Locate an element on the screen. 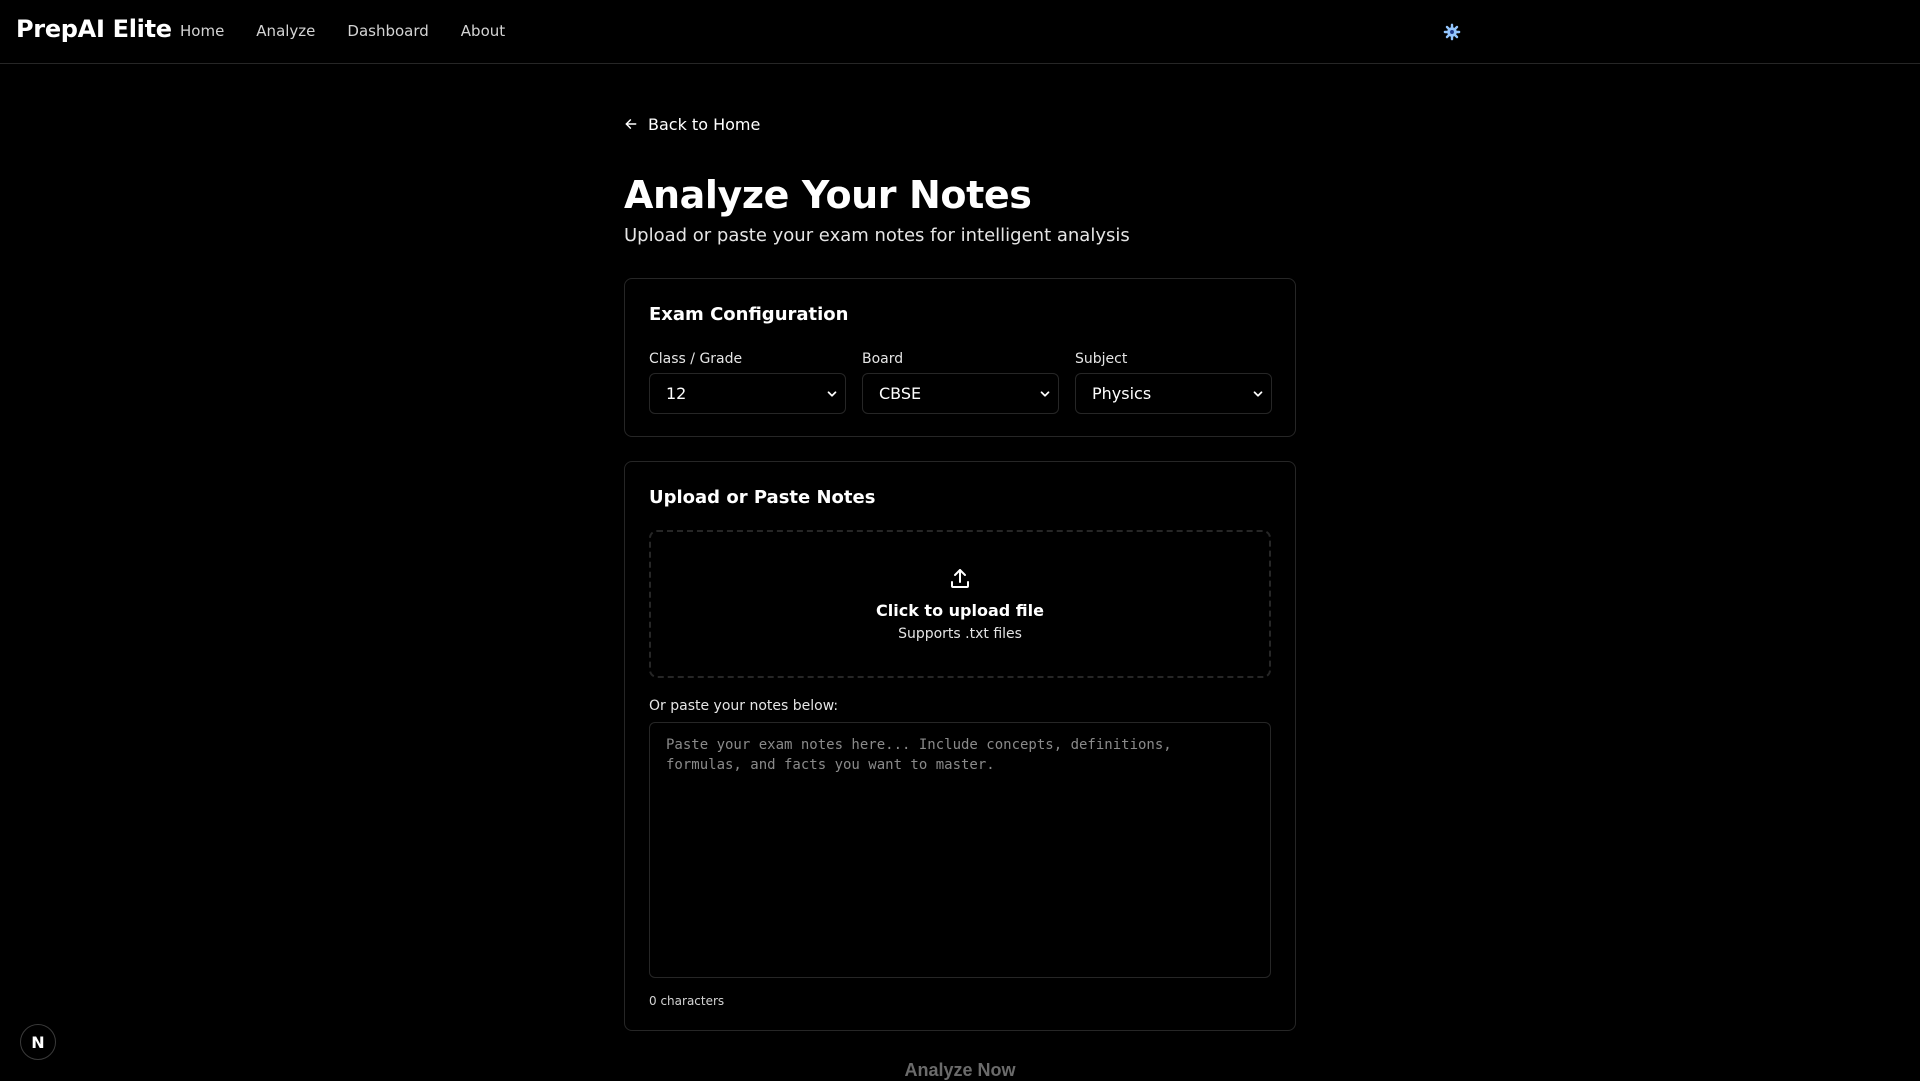 This screenshot has height=1081, width=1920. paste-notes-label: Or paste your notes below: is located at coordinates (744, 706).